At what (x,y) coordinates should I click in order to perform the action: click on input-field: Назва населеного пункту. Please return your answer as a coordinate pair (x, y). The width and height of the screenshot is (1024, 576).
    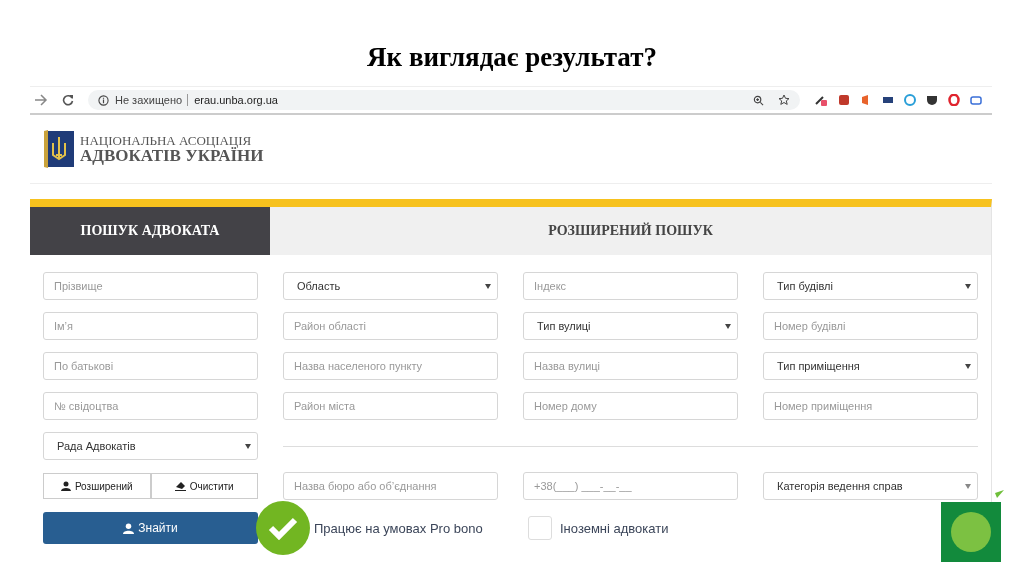
    Looking at the image, I should click on (390, 366).